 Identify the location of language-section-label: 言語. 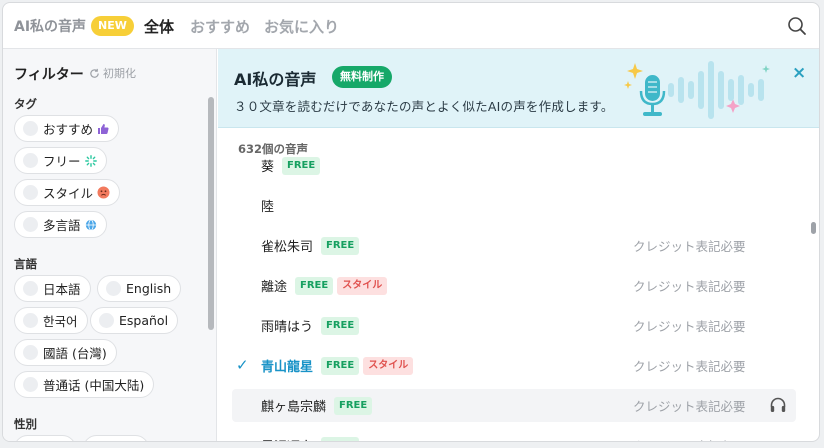
(25, 264).